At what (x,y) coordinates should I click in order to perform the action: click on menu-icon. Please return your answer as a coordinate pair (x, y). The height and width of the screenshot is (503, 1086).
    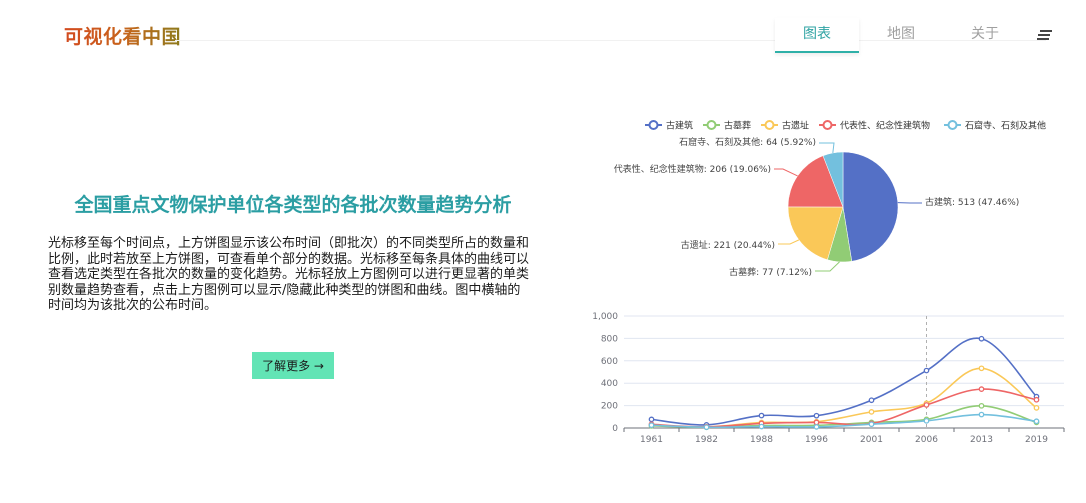
    Looking at the image, I should click on (1045, 36).